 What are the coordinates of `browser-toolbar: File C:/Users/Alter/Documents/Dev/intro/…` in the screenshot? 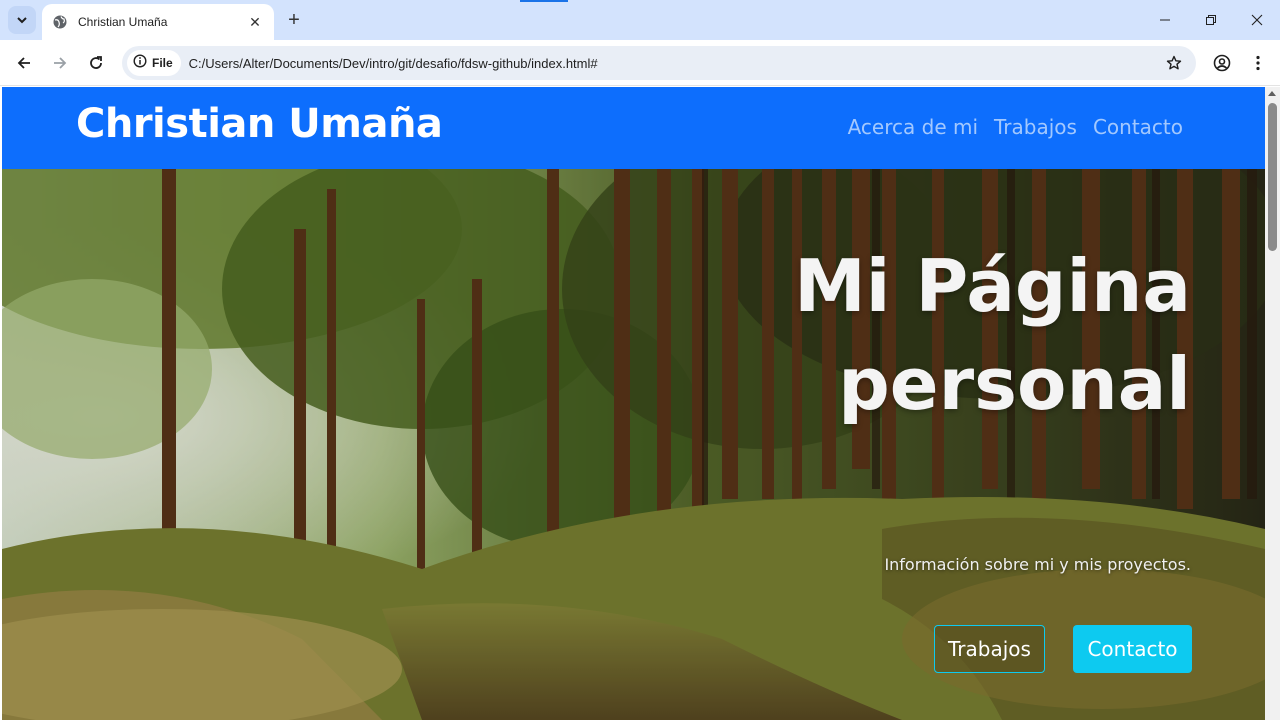 It's located at (640, 63).